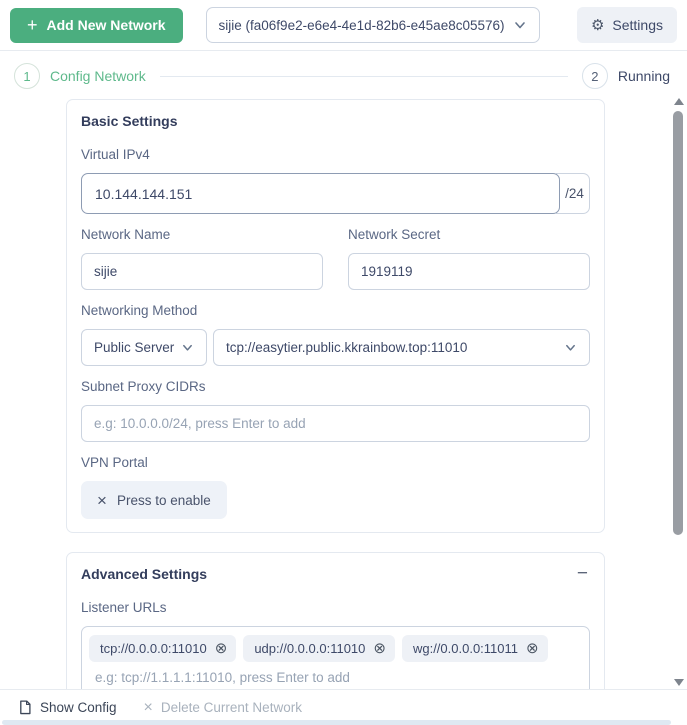  What do you see at coordinates (597, 25) in the screenshot?
I see `gear-icon: ⚙` at bounding box center [597, 25].